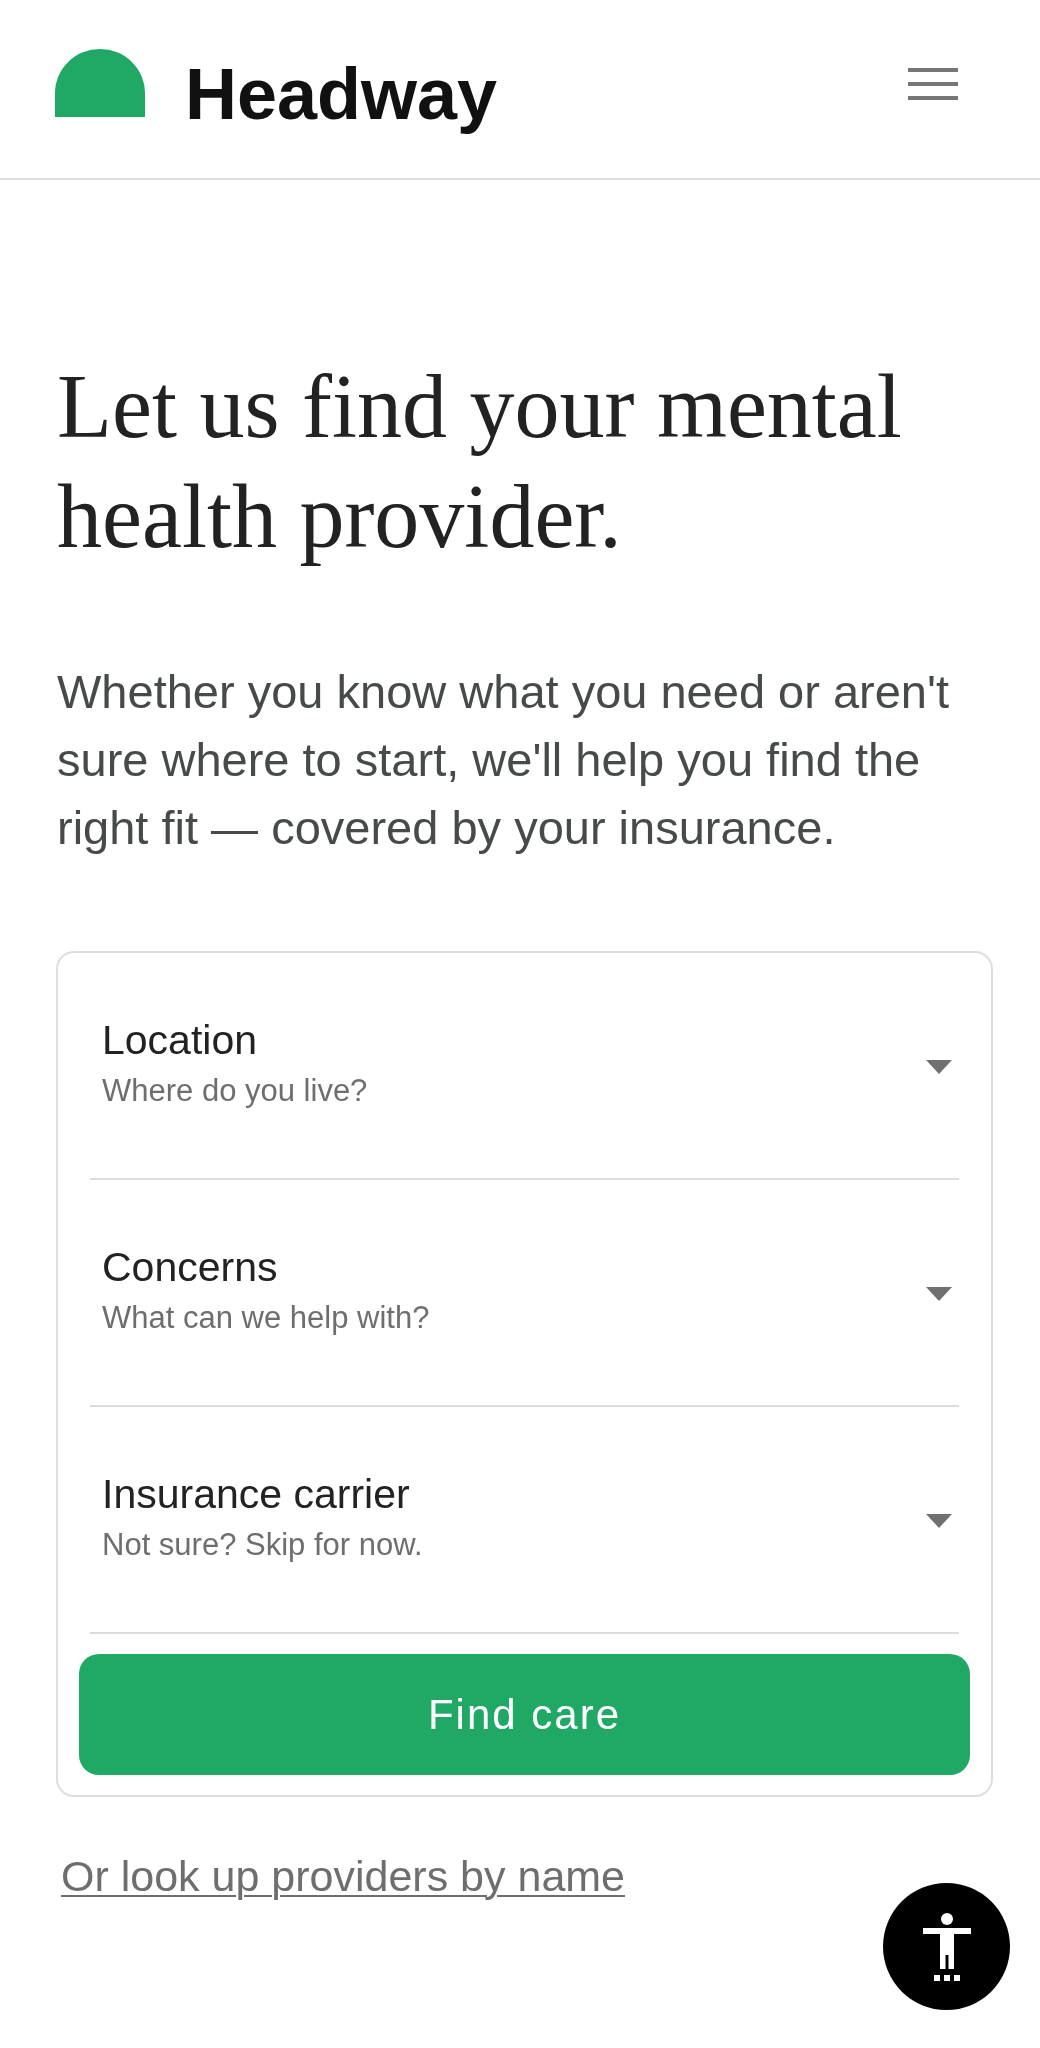 The image size is (1040, 2048). I want to click on logo-icon, so click(100, 83).